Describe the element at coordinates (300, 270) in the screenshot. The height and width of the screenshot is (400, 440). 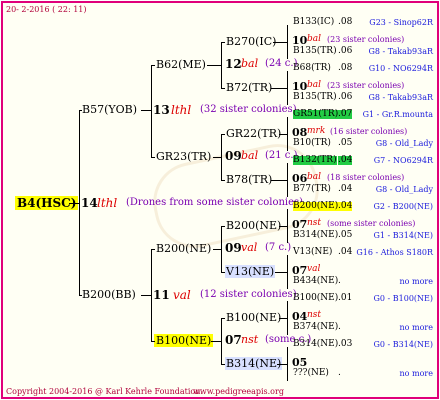
I see `gen3-gen-6: 07` at that location.